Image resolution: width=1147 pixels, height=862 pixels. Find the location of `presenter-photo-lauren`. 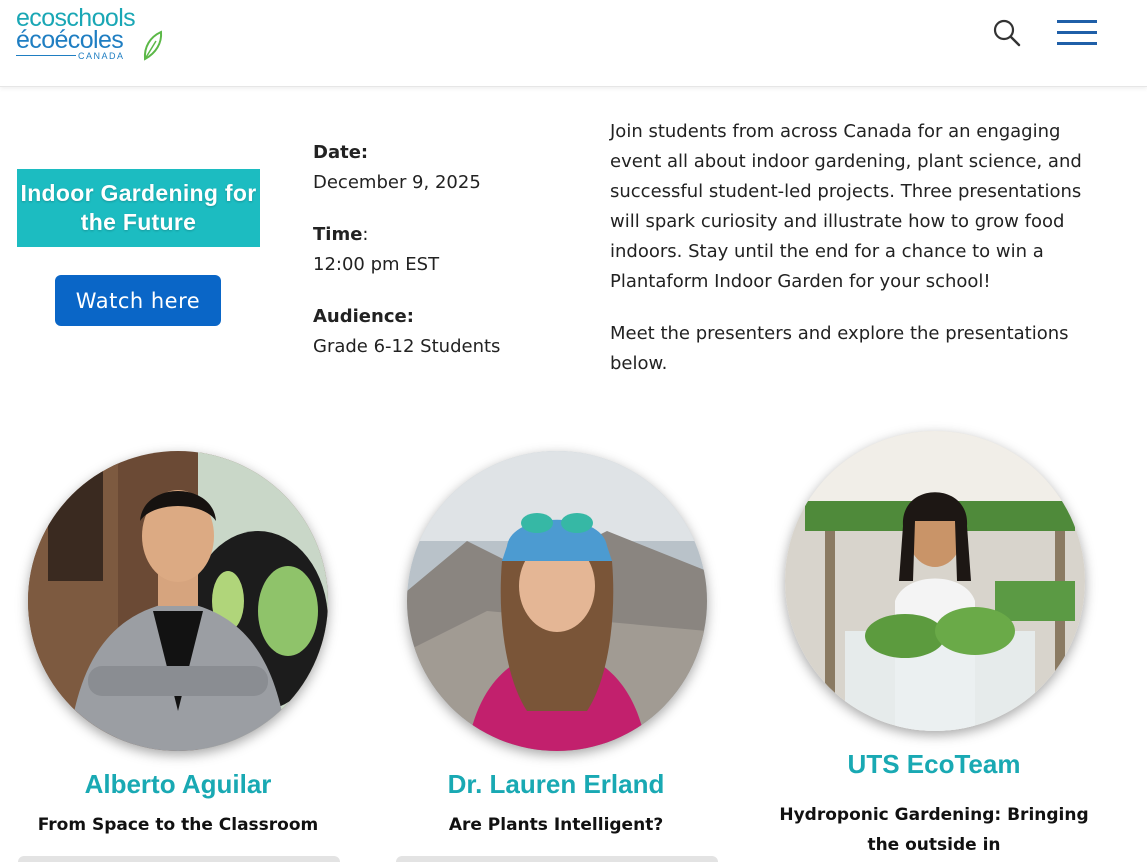

presenter-photo-lauren is located at coordinates (557, 601).